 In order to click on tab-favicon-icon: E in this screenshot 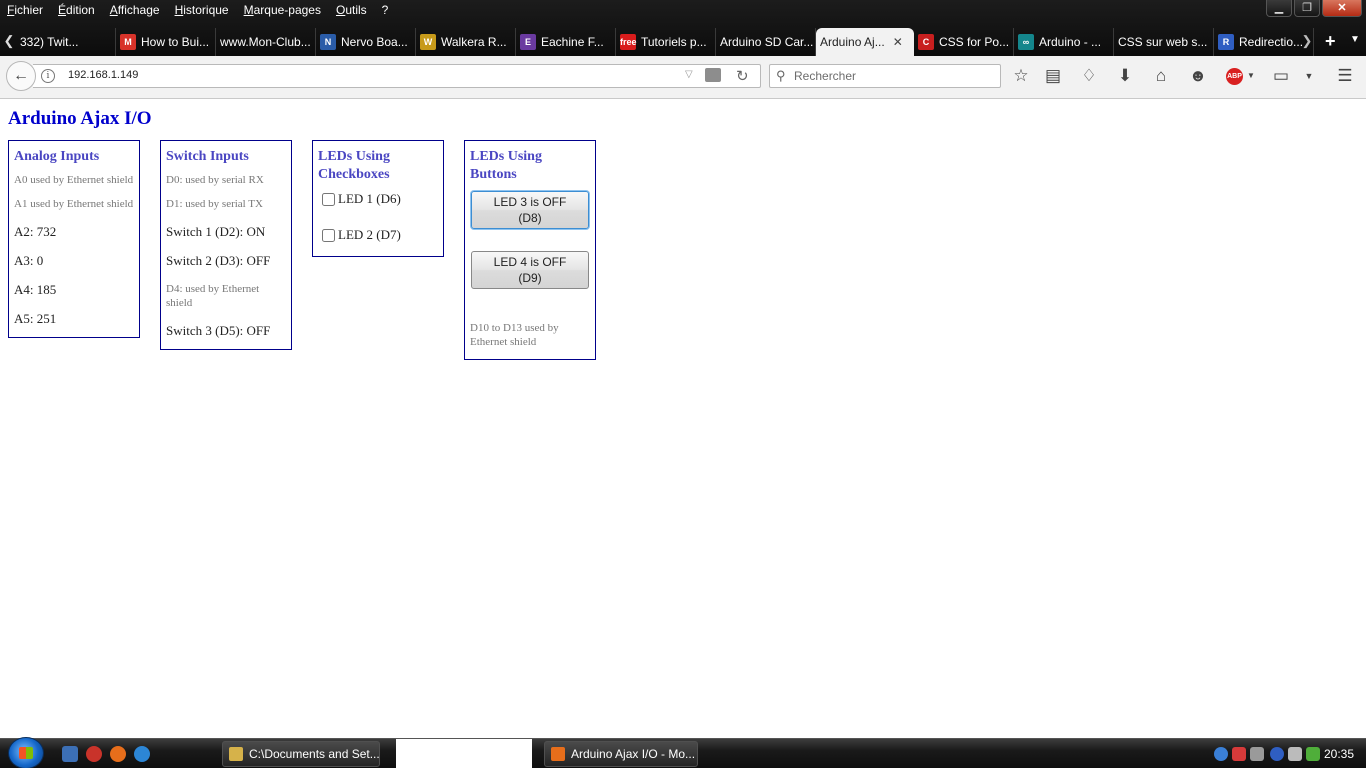, I will do `click(528, 42)`.